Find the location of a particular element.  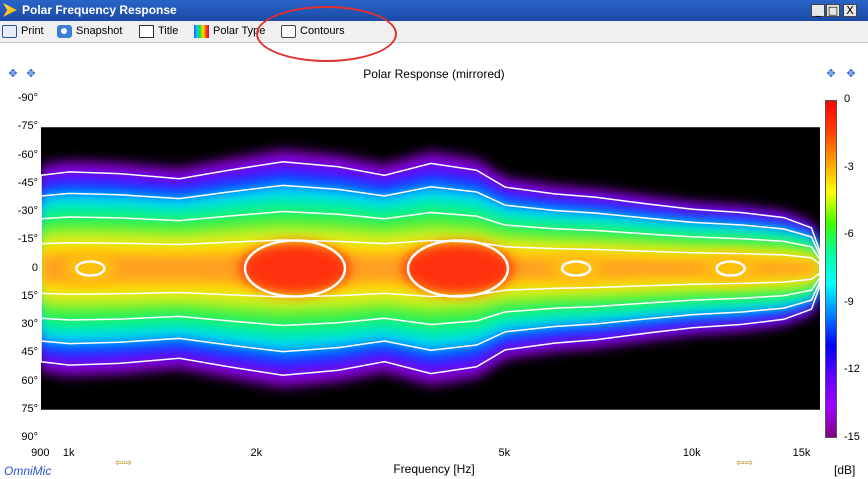

x-tick-label: 15k is located at coordinates (801, 453).